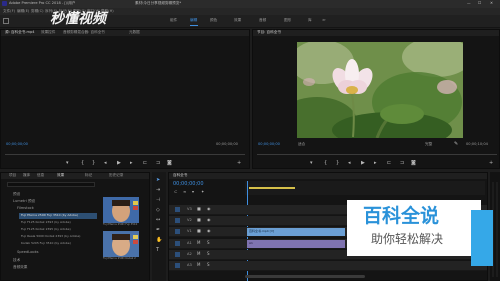 This screenshot has width=500, height=281. Describe the element at coordinates (20, 267) in the screenshot. I see `list-item: 音频效果` at that location.